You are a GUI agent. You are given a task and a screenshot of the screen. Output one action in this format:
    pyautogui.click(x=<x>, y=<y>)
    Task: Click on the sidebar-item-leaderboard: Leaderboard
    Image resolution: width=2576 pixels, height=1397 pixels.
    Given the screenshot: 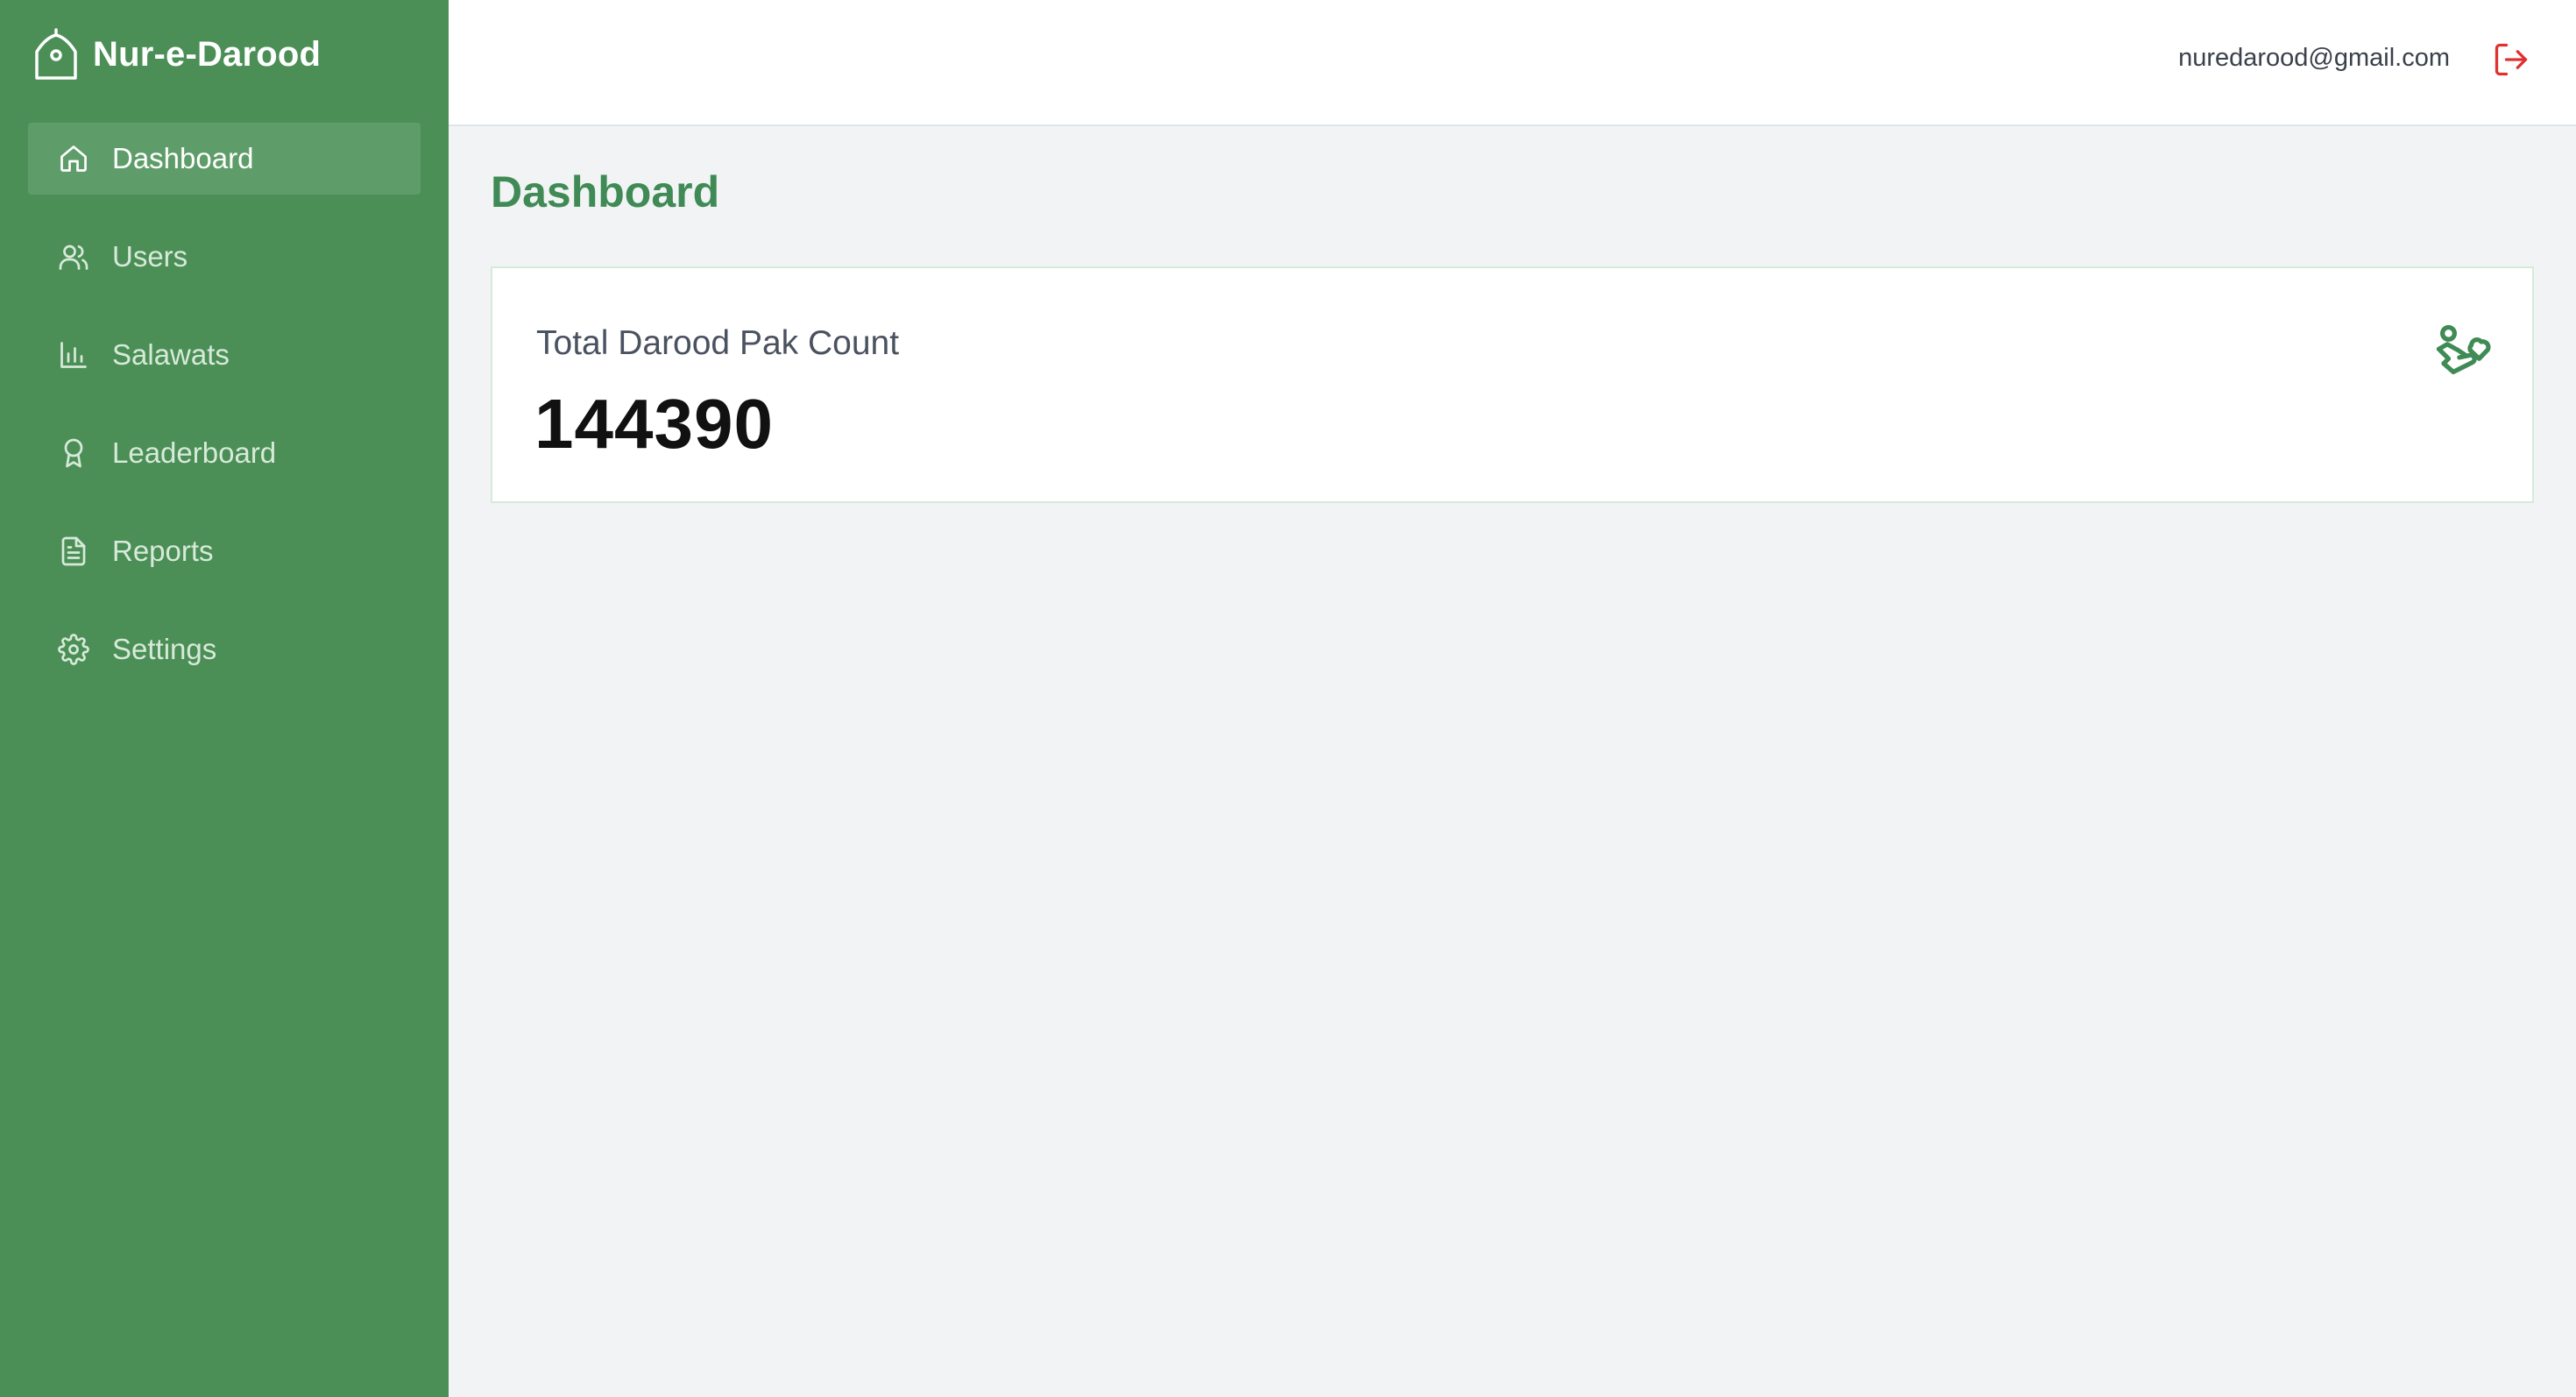 What is the action you would take?
    pyautogui.click(x=224, y=453)
    